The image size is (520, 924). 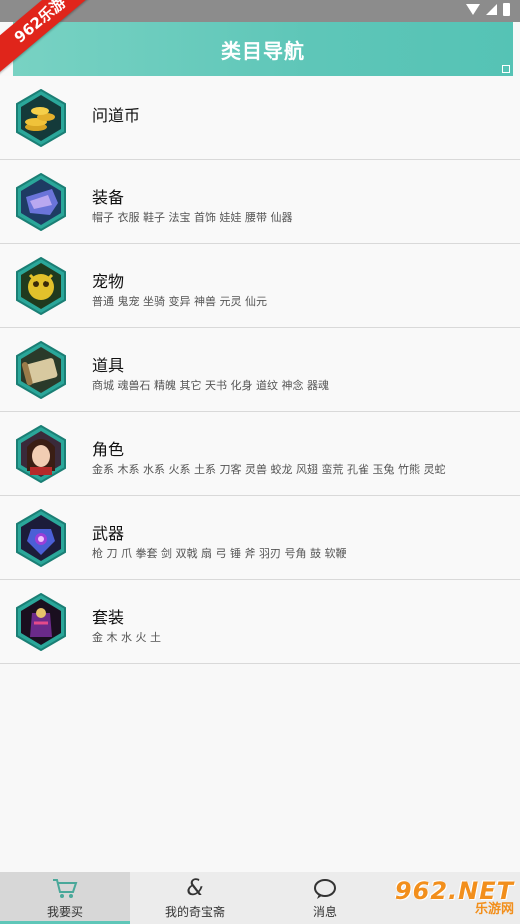 I want to click on tab-label: 我要买, so click(x=64, y=911).